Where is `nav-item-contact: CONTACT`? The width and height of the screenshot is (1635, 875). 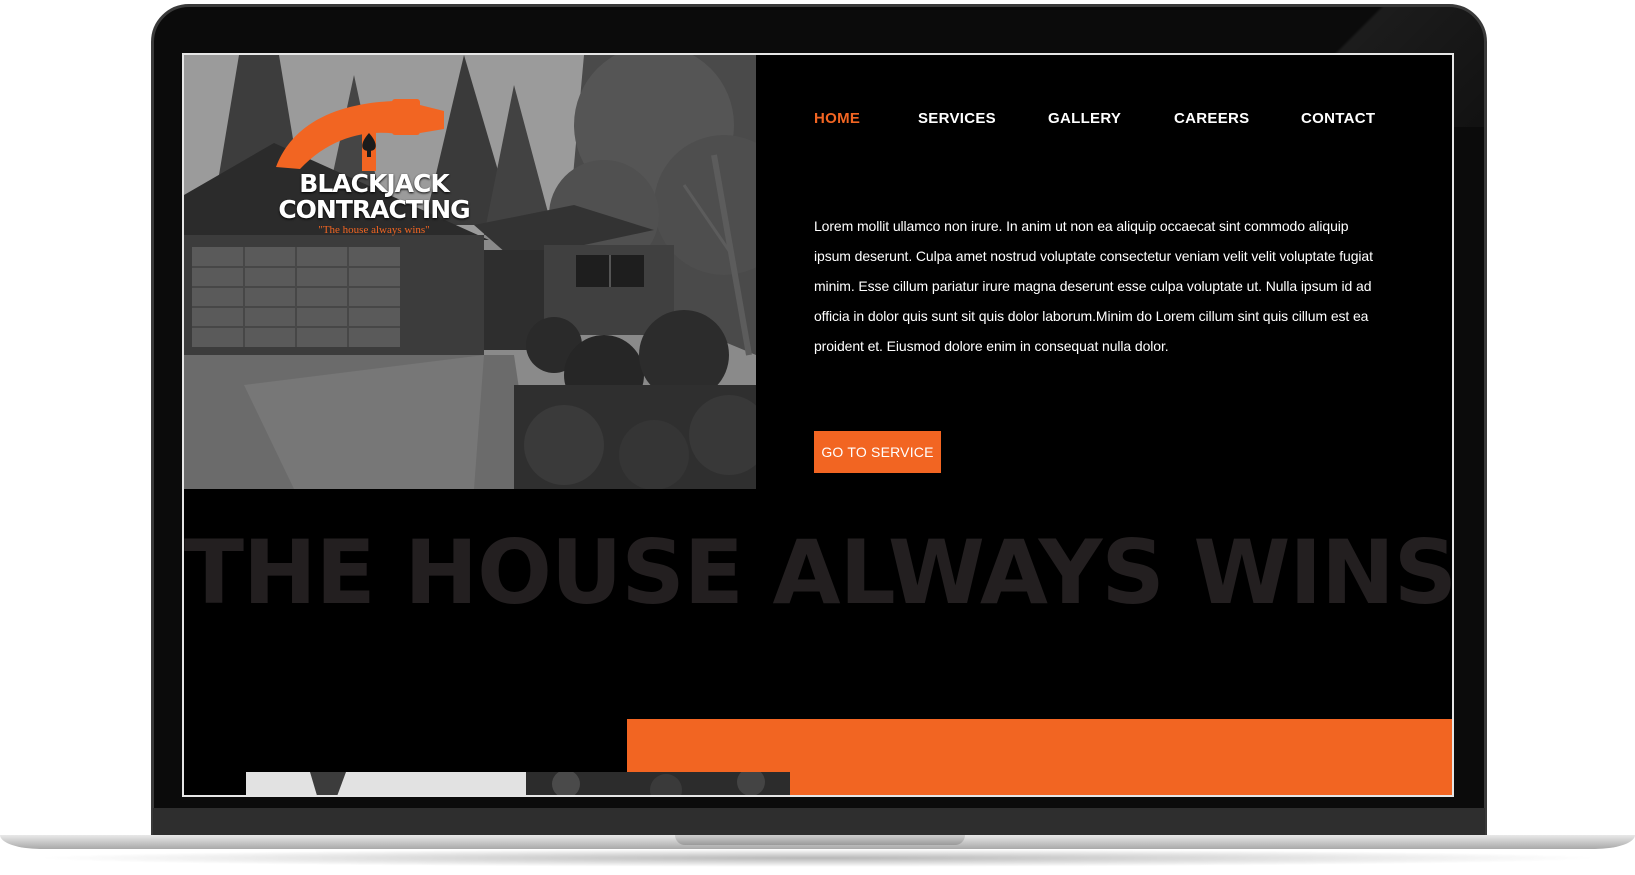 nav-item-contact: CONTACT is located at coordinates (1338, 118).